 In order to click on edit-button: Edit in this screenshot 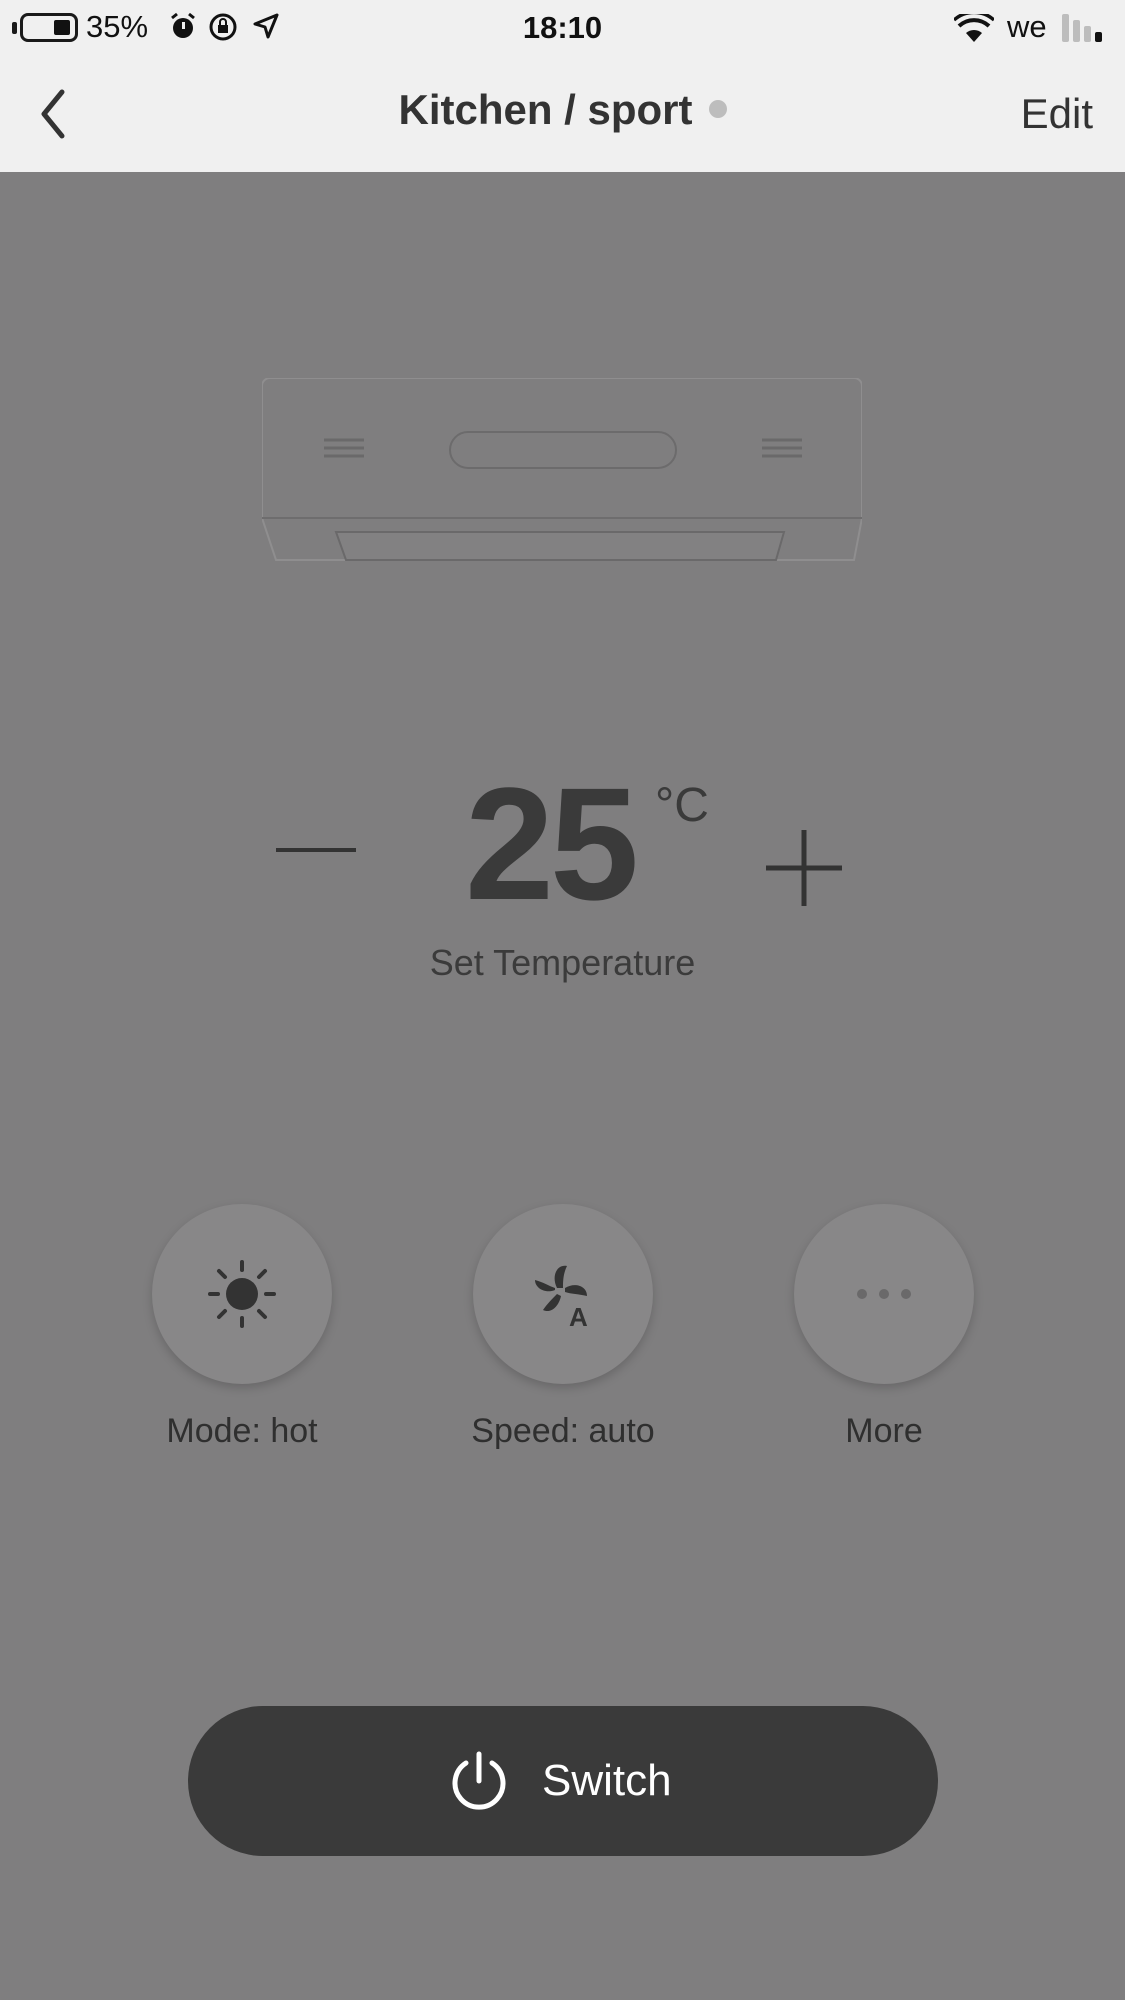, I will do `click(1057, 114)`.